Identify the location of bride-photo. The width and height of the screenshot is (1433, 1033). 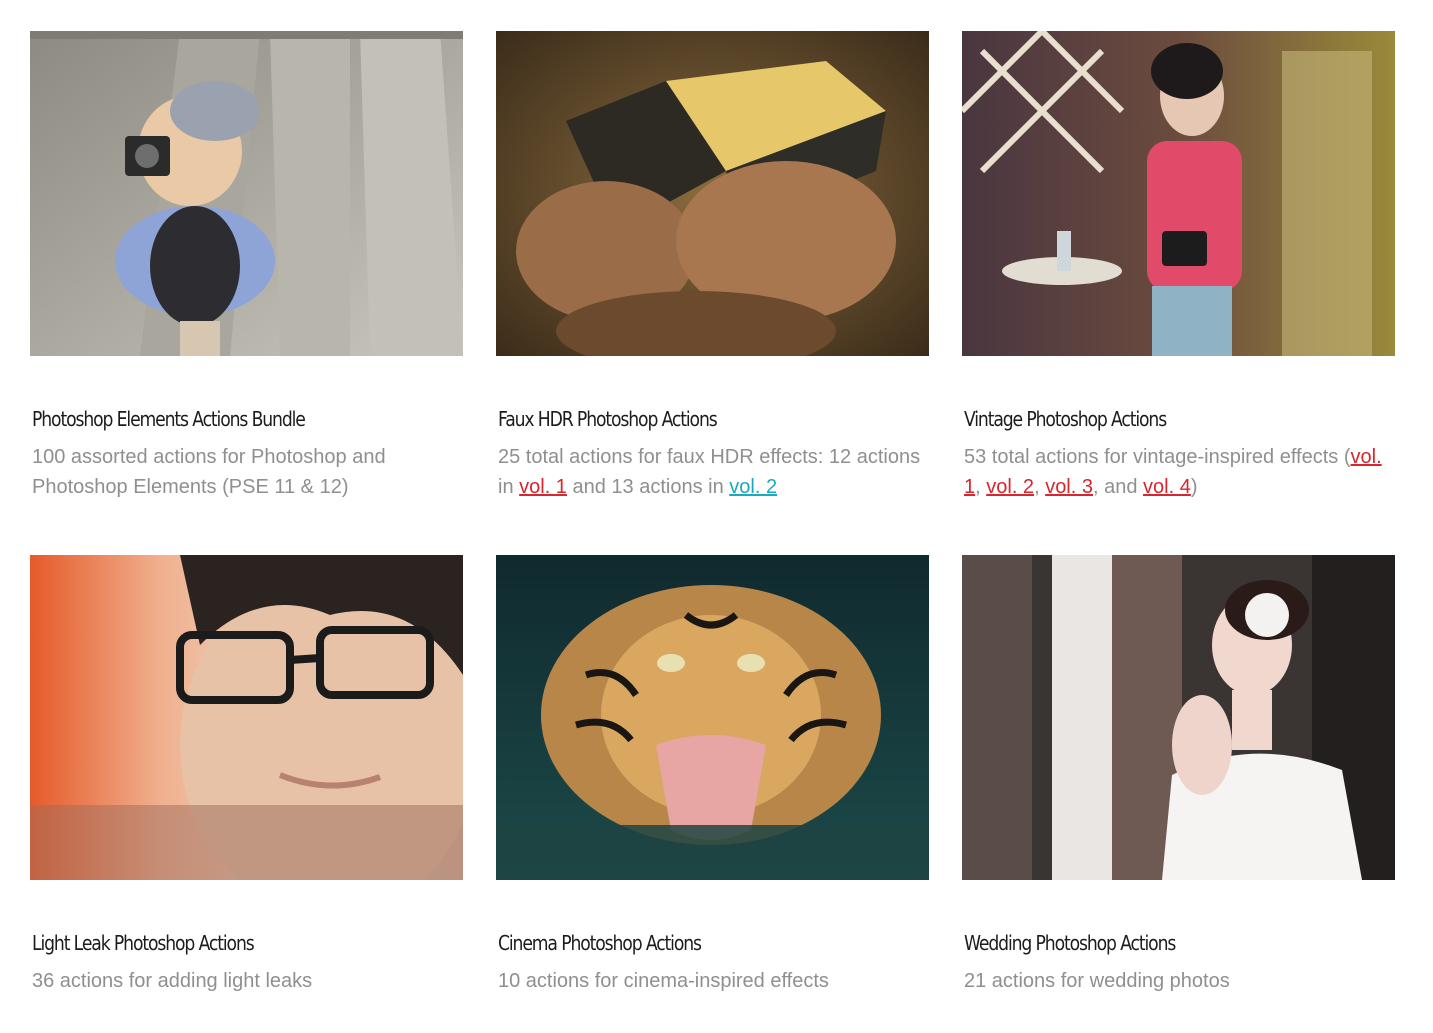
(1178, 717).